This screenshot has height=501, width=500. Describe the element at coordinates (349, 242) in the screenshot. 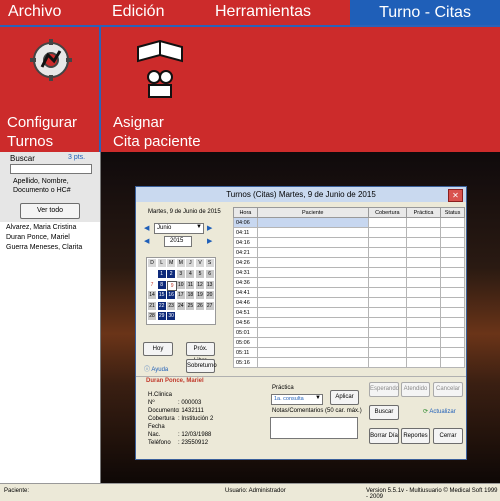

I see `table-row: 04:16` at that location.